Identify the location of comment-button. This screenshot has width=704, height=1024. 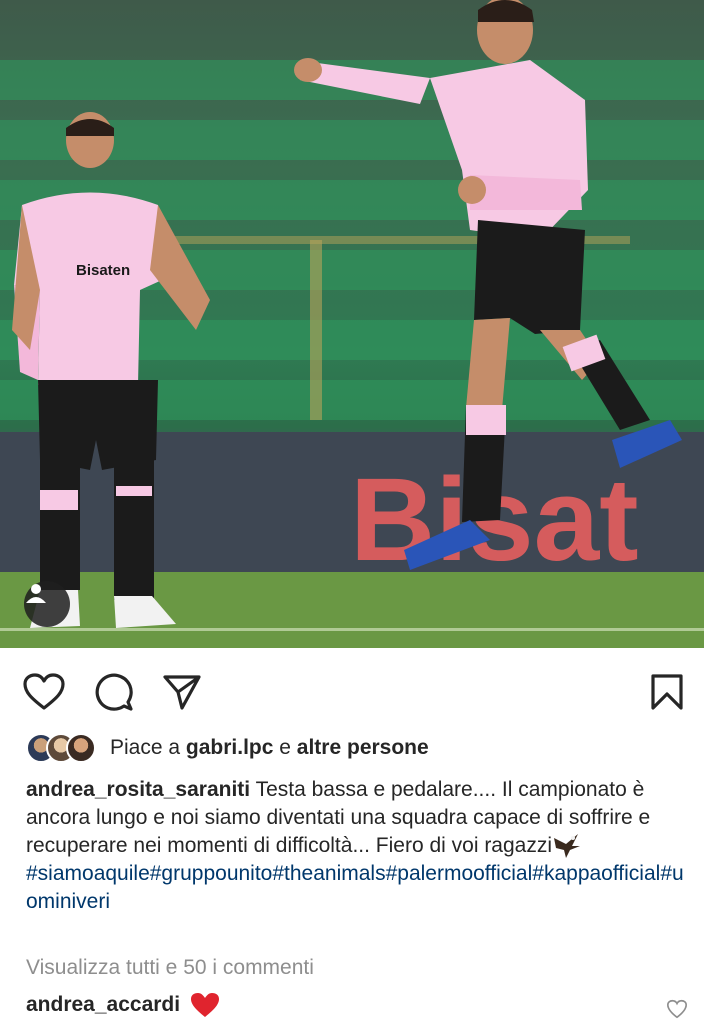
(114, 692).